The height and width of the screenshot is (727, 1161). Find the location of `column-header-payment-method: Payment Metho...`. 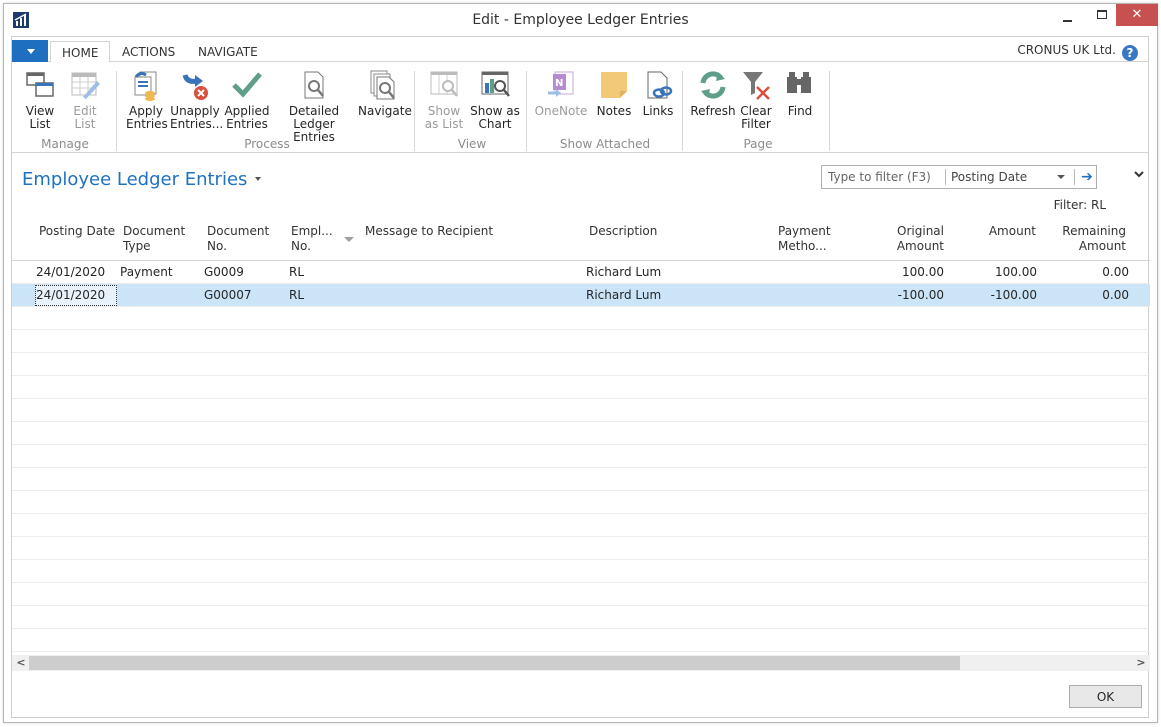

column-header-payment-method: Payment Metho... is located at coordinates (804, 239).